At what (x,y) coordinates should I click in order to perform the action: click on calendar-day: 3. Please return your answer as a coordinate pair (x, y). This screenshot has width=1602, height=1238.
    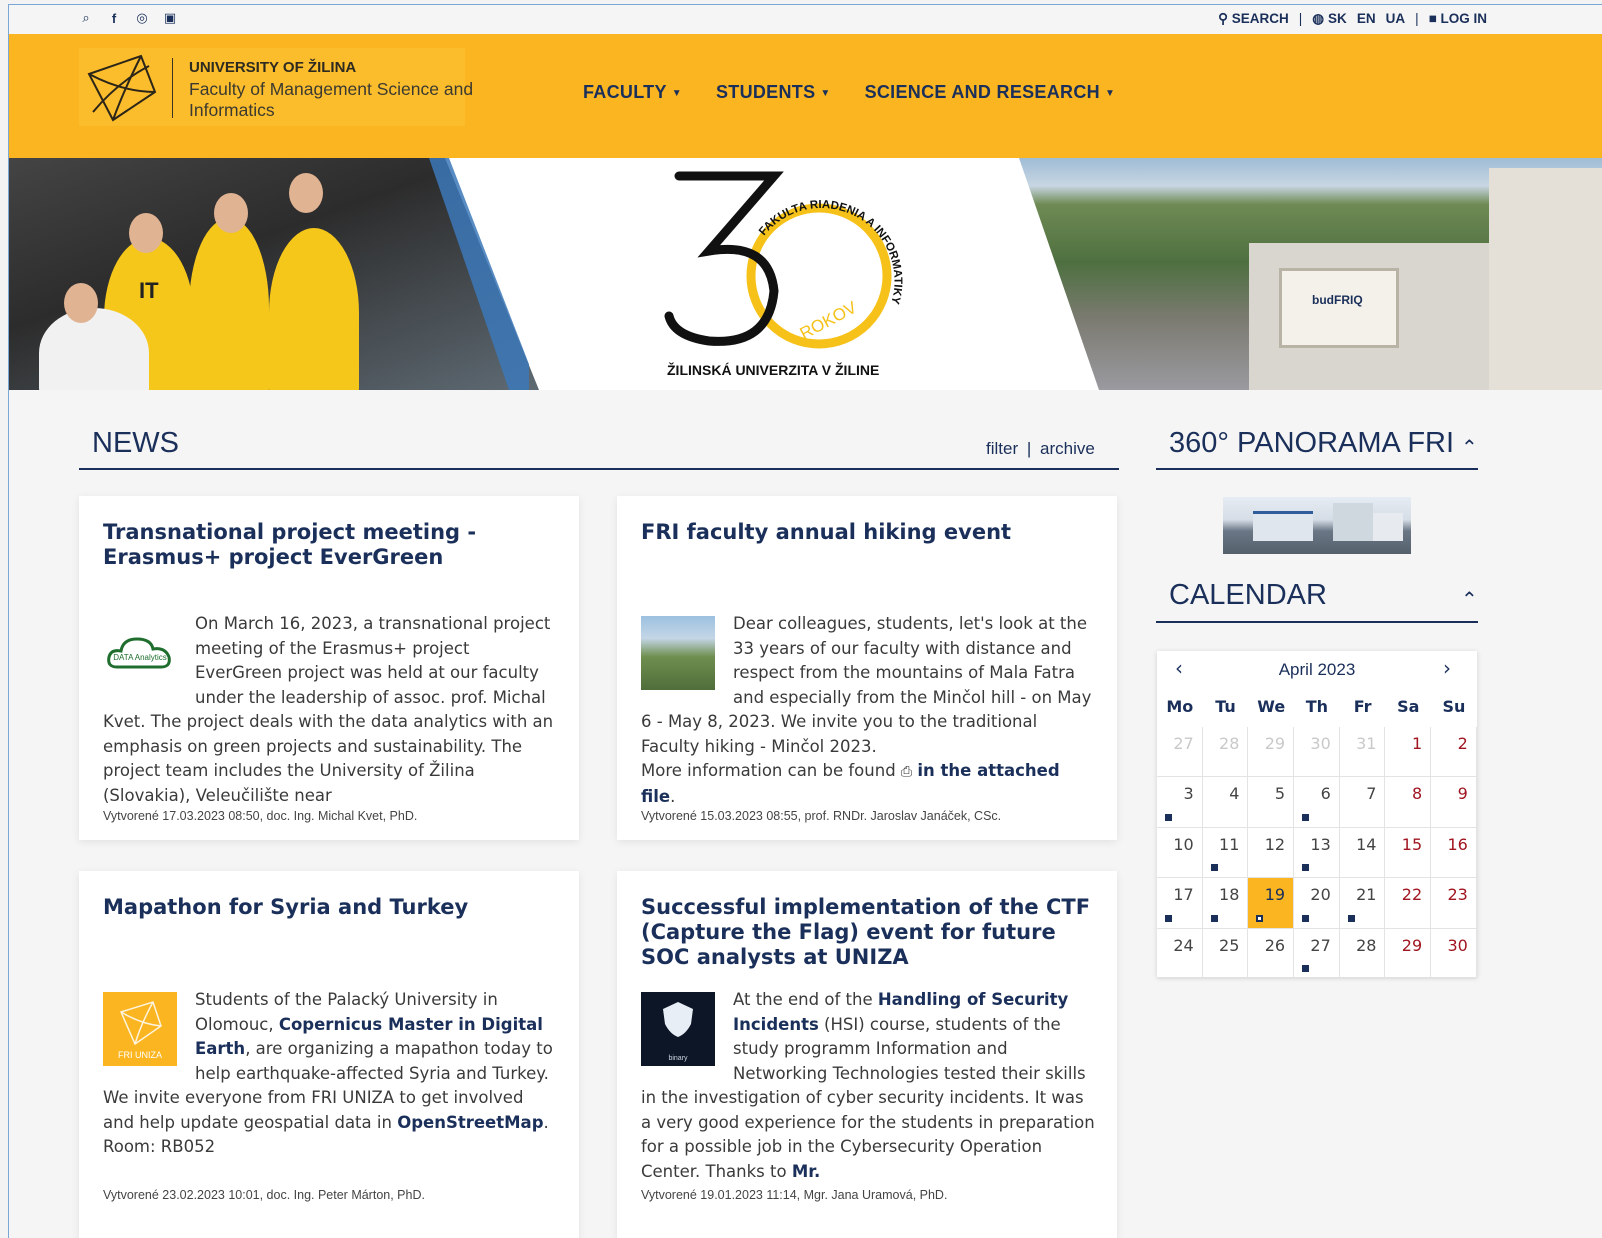
    Looking at the image, I should click on (1180, 802).